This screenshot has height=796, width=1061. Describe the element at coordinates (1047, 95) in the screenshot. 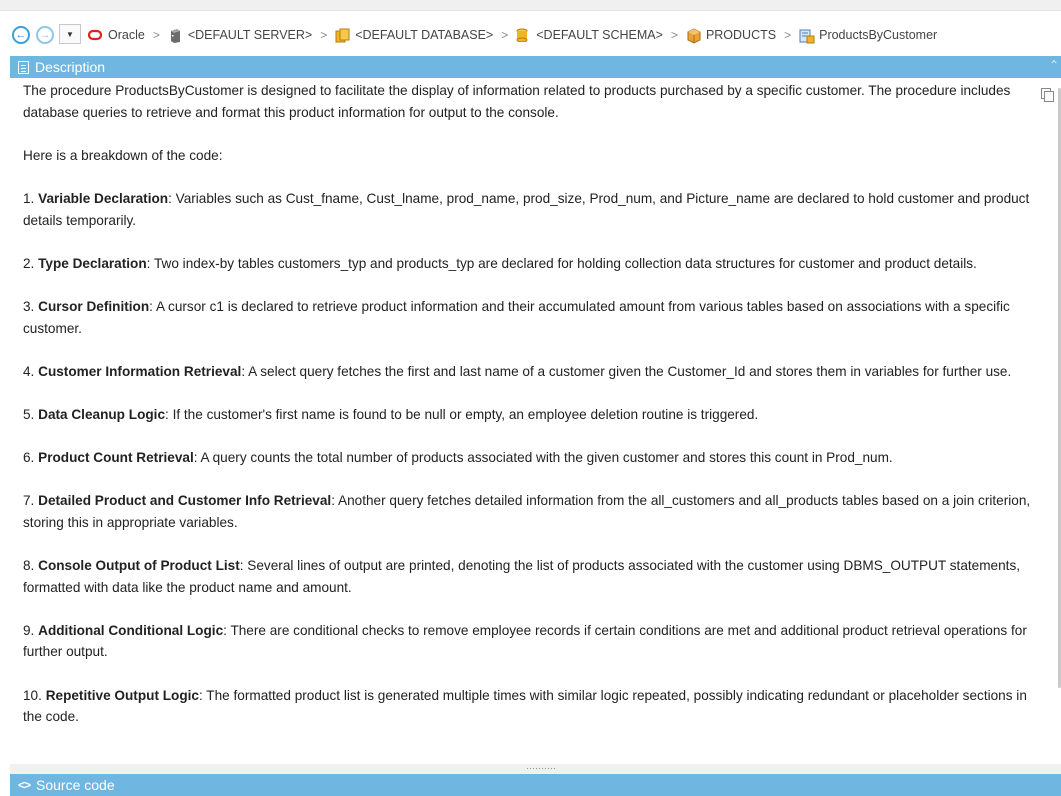

I see `copy-icon` at that location.